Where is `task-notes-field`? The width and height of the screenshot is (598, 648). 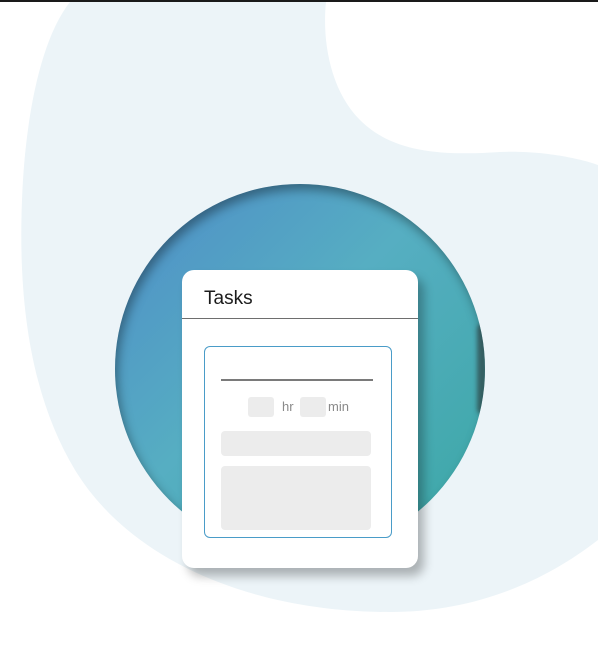 task-notes-field is located at coordinates (296, 498).